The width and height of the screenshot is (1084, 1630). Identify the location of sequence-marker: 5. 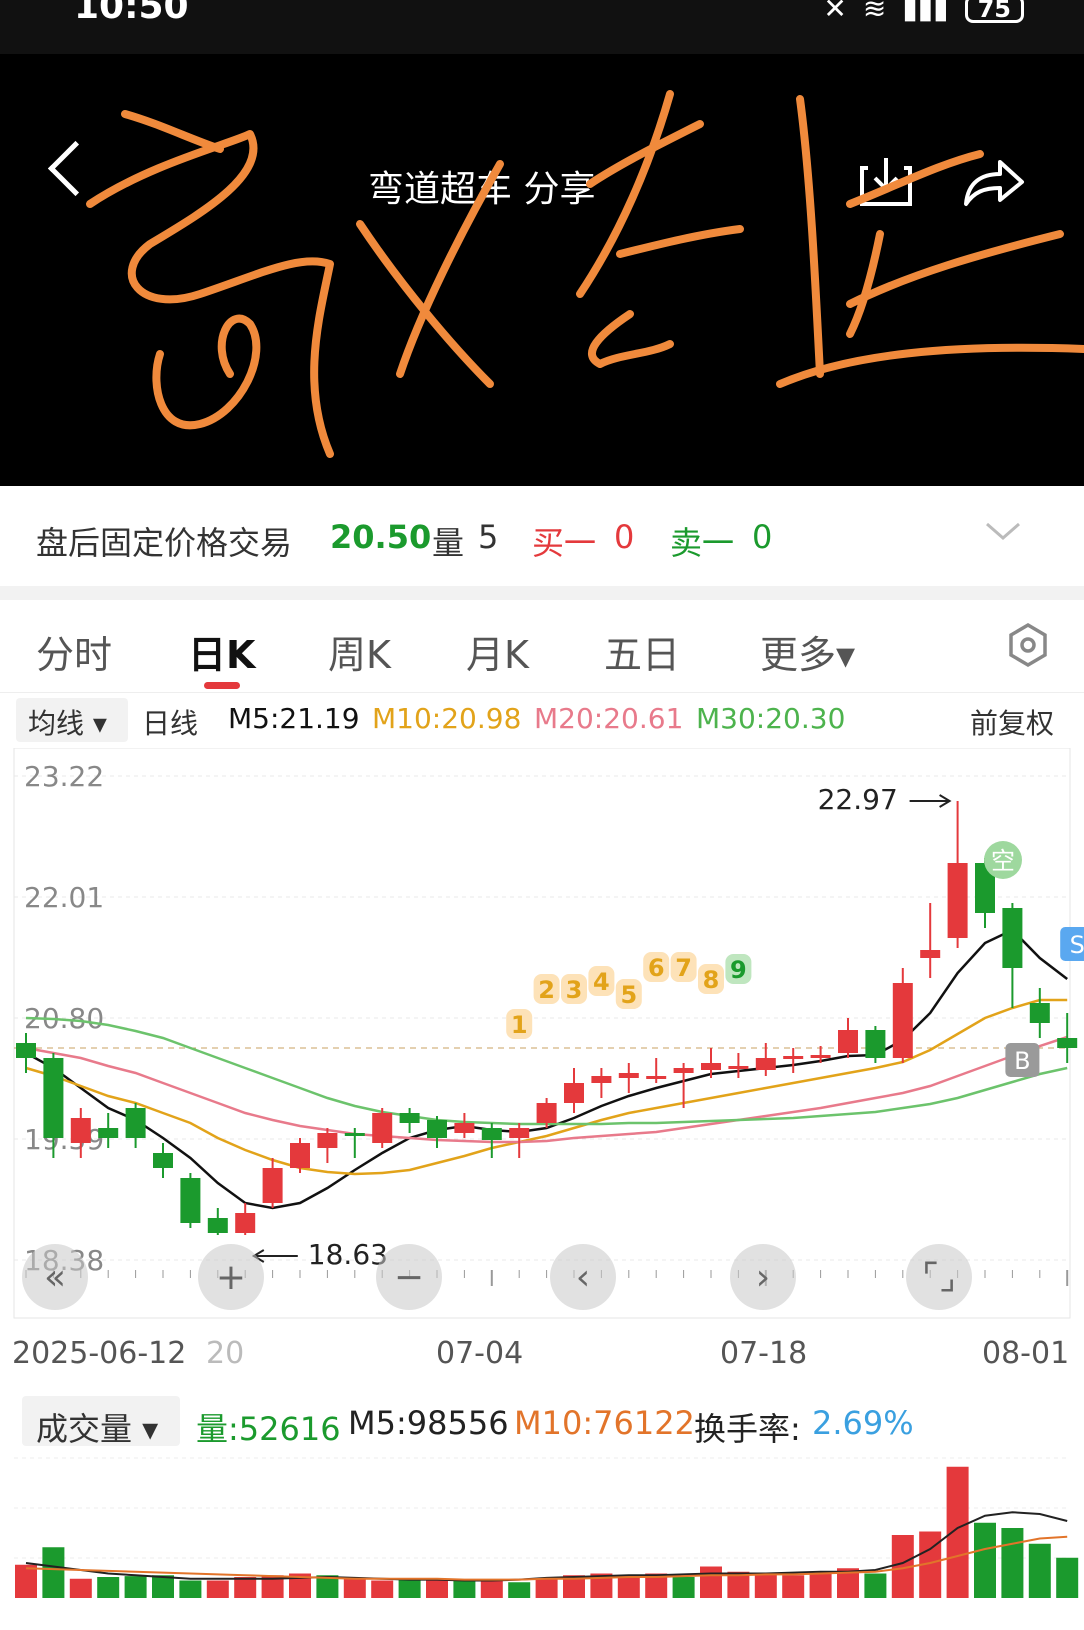
(628, 995).